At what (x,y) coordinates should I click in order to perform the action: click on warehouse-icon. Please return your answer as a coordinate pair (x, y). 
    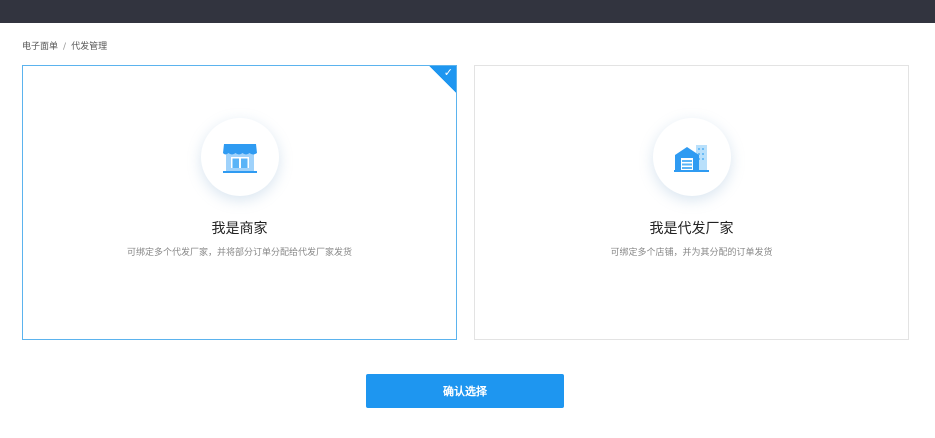
    Looking at the image, I should click on (691, 157).